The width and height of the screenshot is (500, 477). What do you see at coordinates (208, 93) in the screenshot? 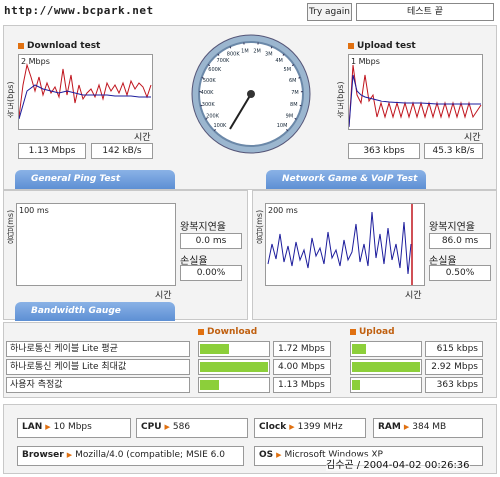
I see `gauge-tick-label: 400K` at bounding box center [208, 93].